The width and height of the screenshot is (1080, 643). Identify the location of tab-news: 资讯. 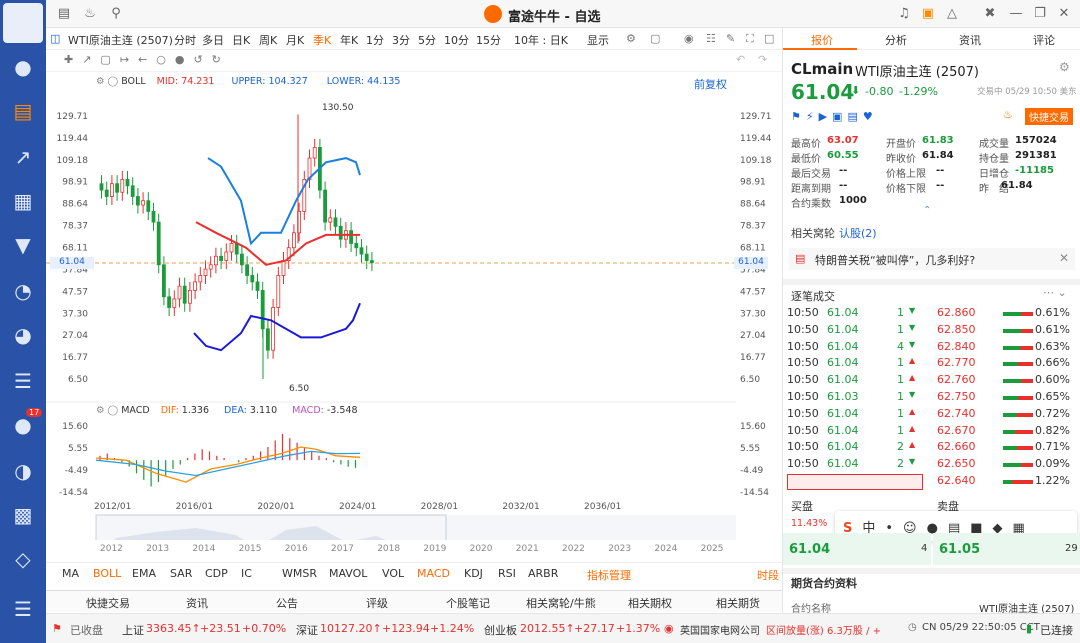
(970, 40).